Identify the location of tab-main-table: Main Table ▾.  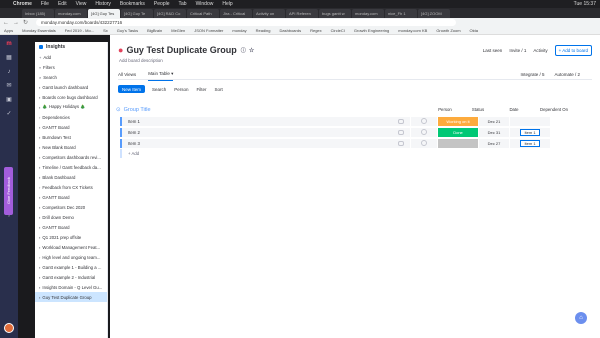
(161, 76).